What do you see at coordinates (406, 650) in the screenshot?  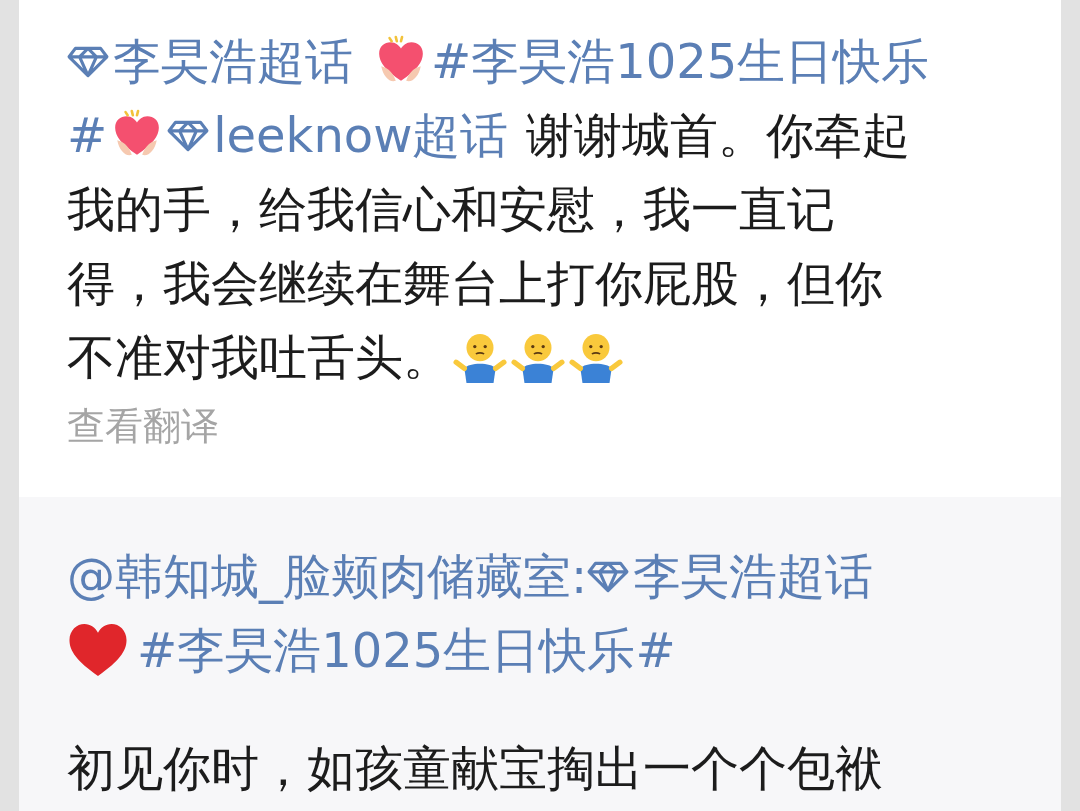 I see `hashtag-link: #李旲浩1025生日快乐#` at bounding box center [406, 650].